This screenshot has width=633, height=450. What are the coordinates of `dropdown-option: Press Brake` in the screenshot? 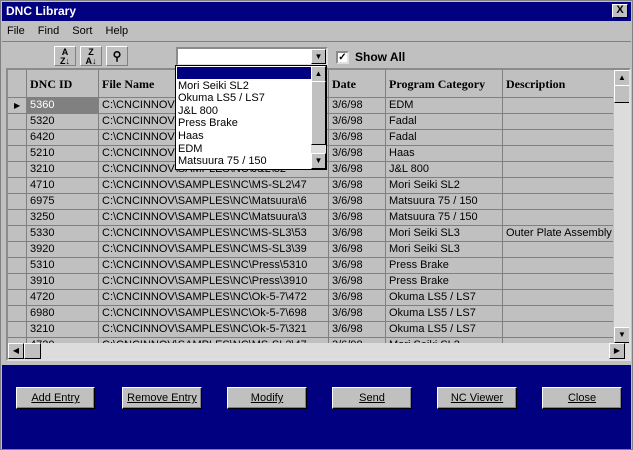 It's located at (208, 123).